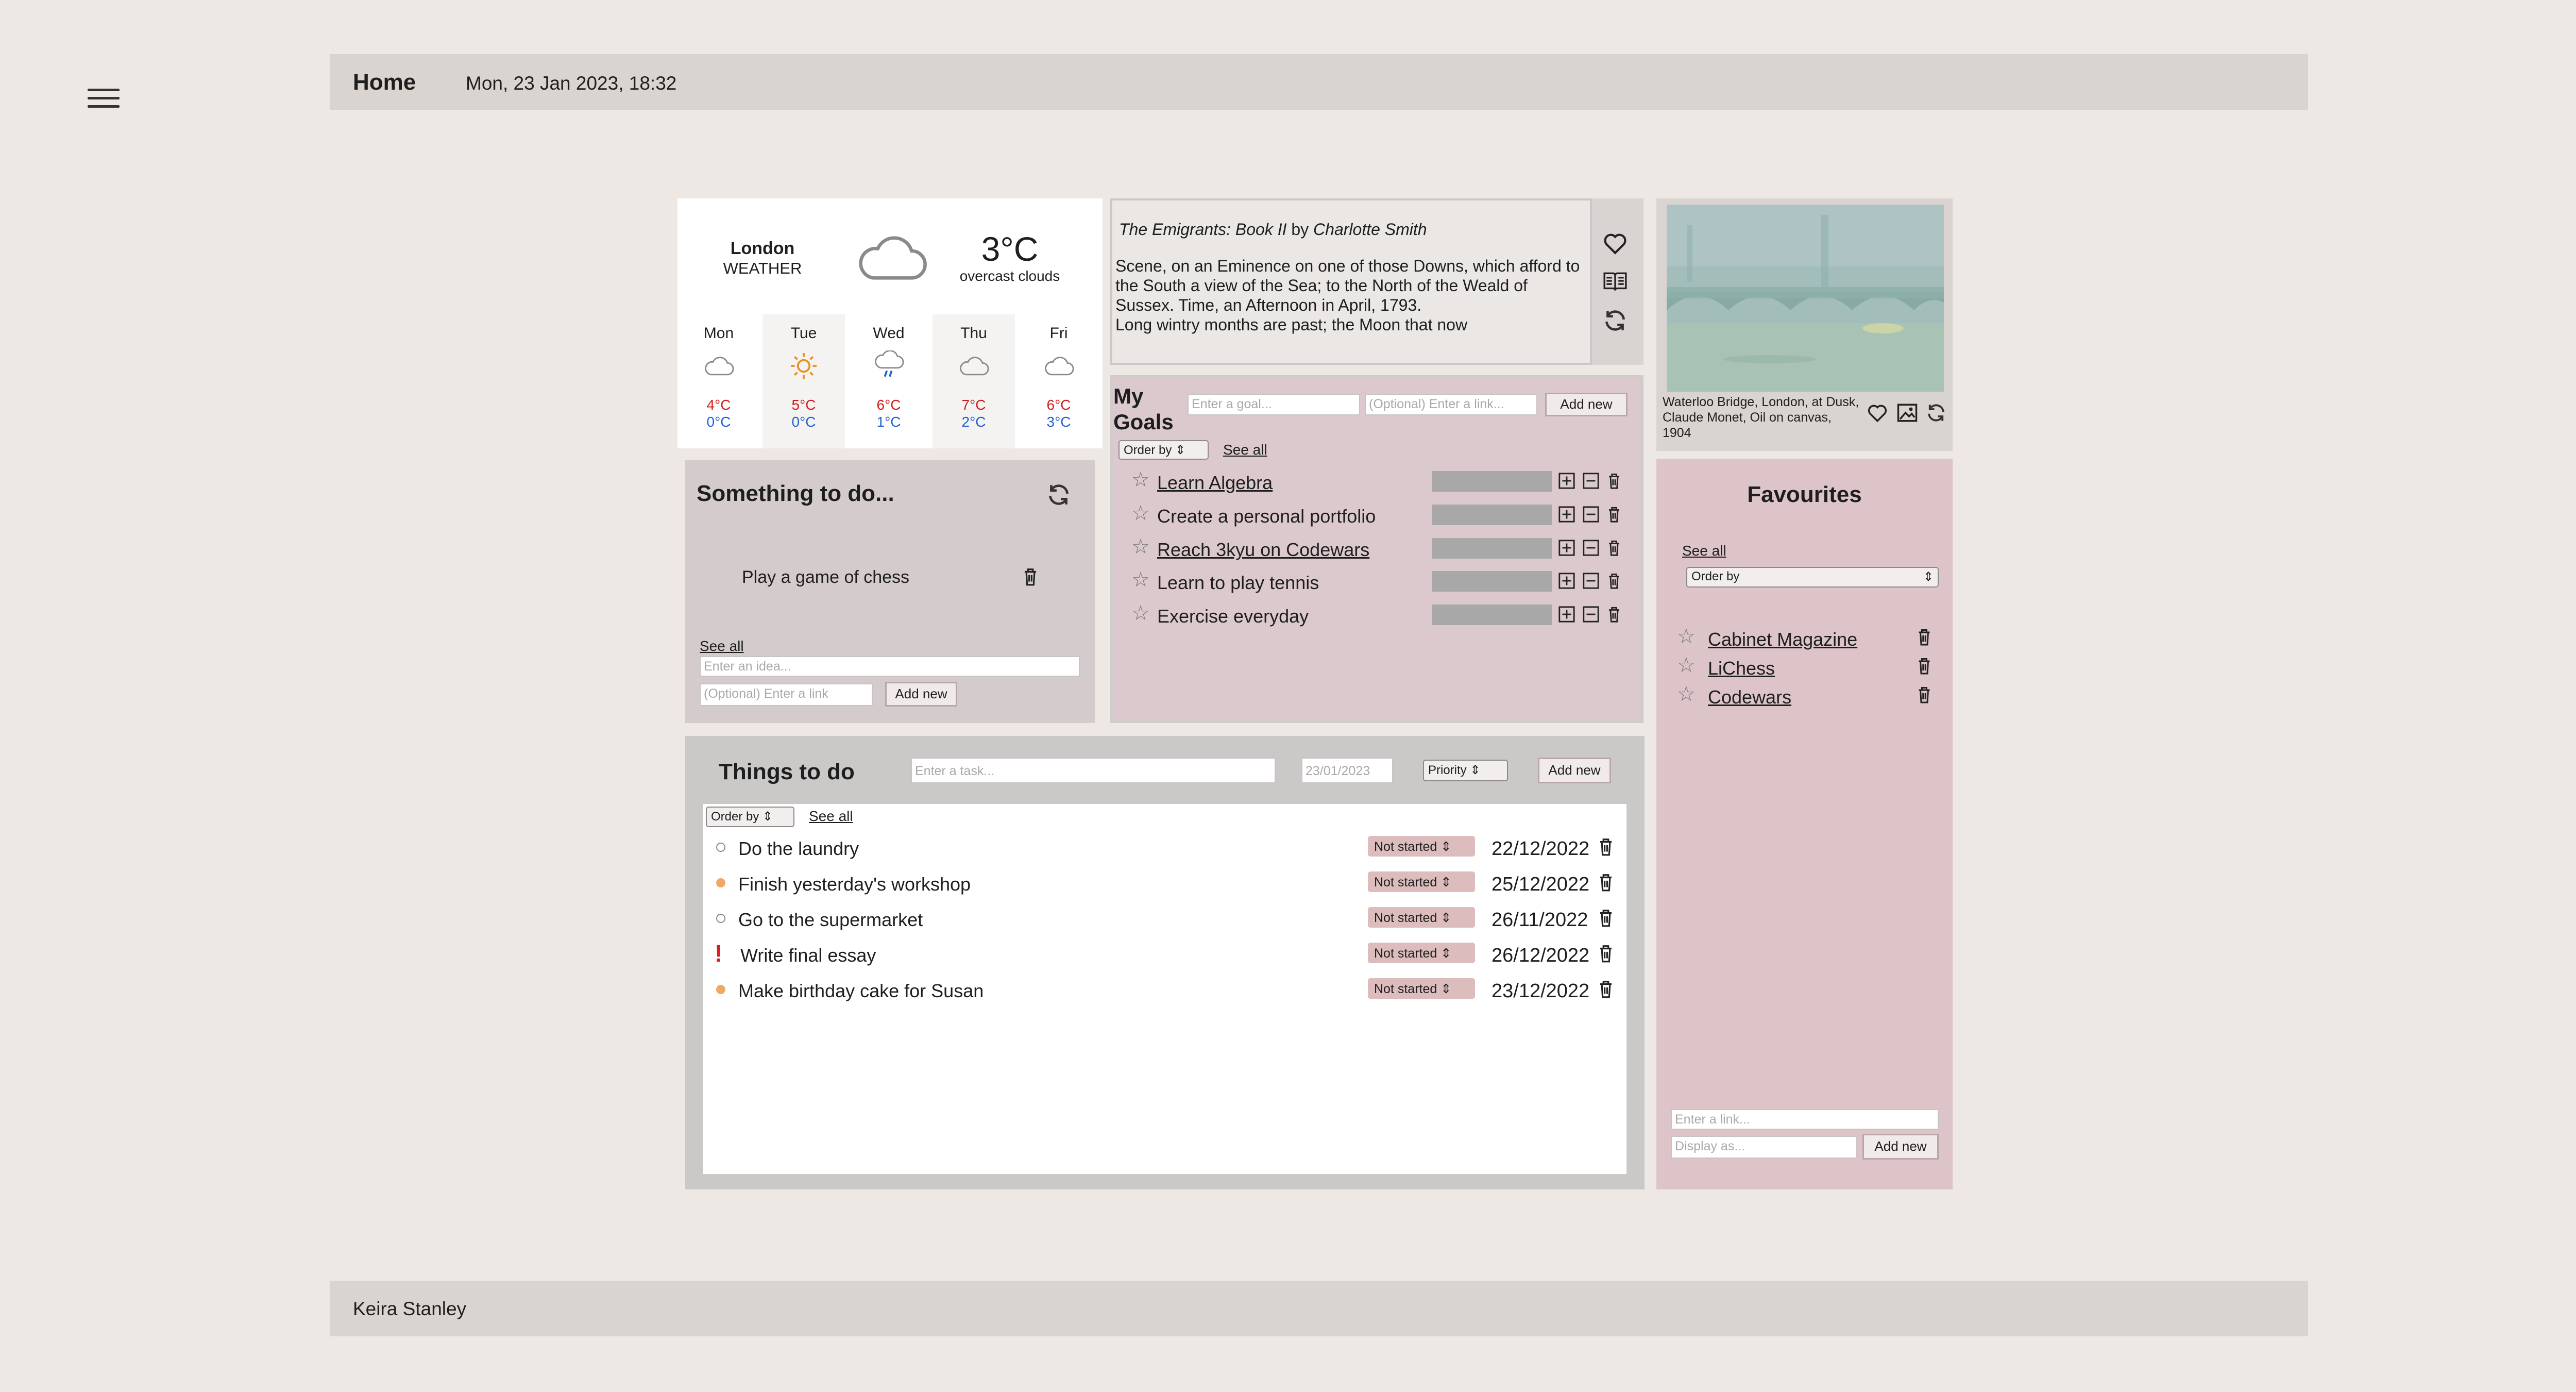  What do you see at coordinates (1381, 581) in the screenshot?
I see `goal-item: ☆ Learn to play tennis` at bounding box center [1381, 581].